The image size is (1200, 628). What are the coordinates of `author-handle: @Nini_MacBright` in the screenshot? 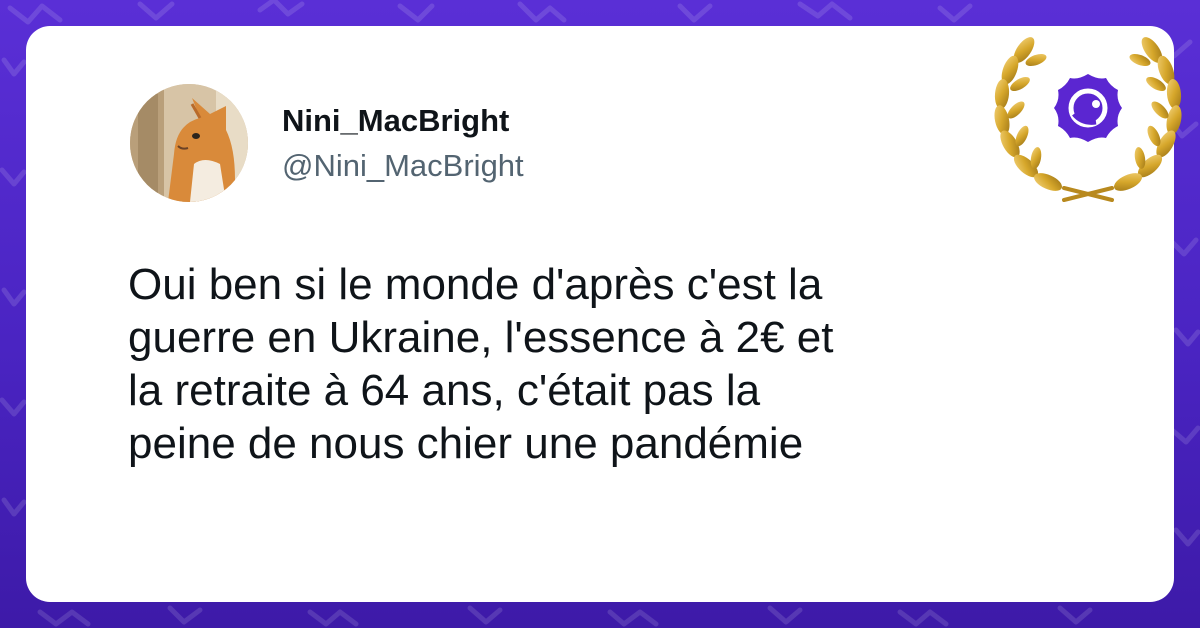 It's located at (403, 166).